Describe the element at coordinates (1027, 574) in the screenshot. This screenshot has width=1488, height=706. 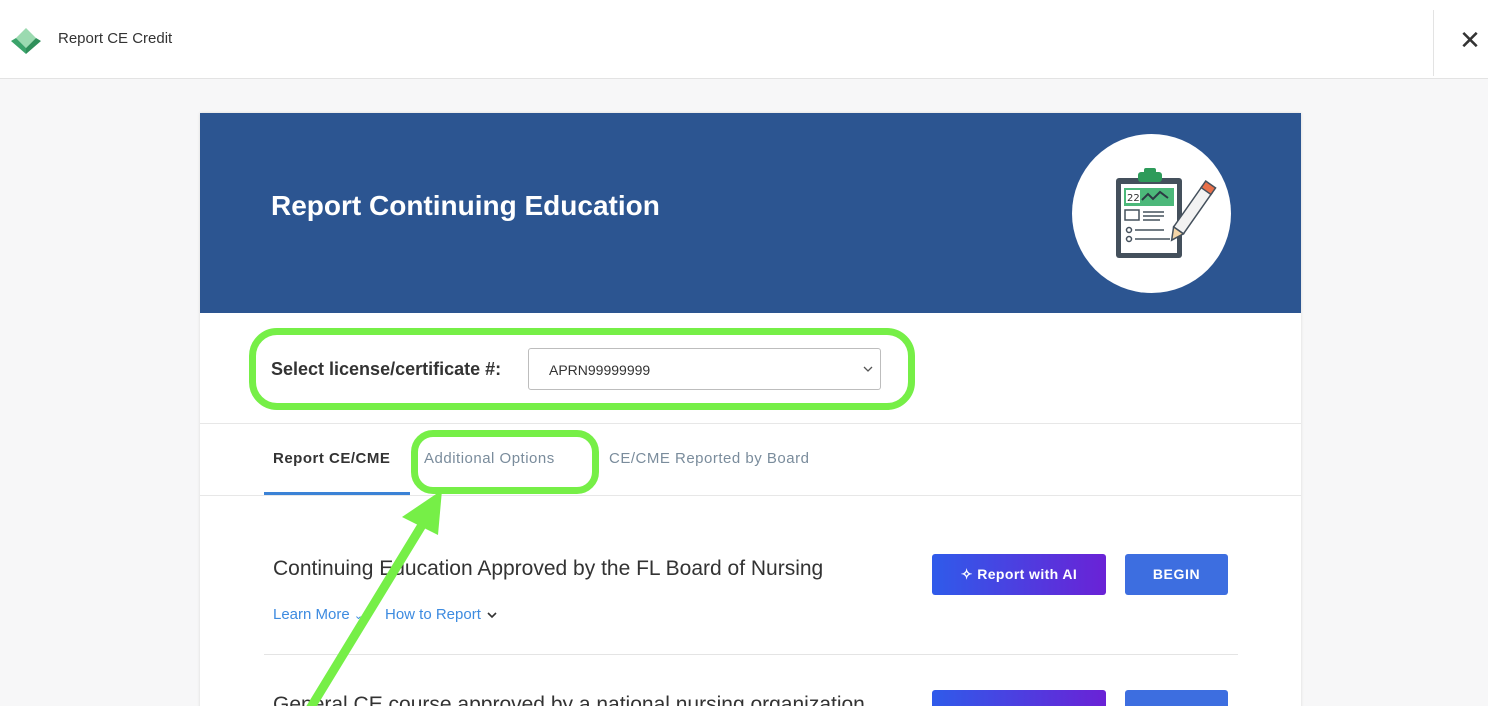
I see `report-with-ai-label: Report with AI` at that location.